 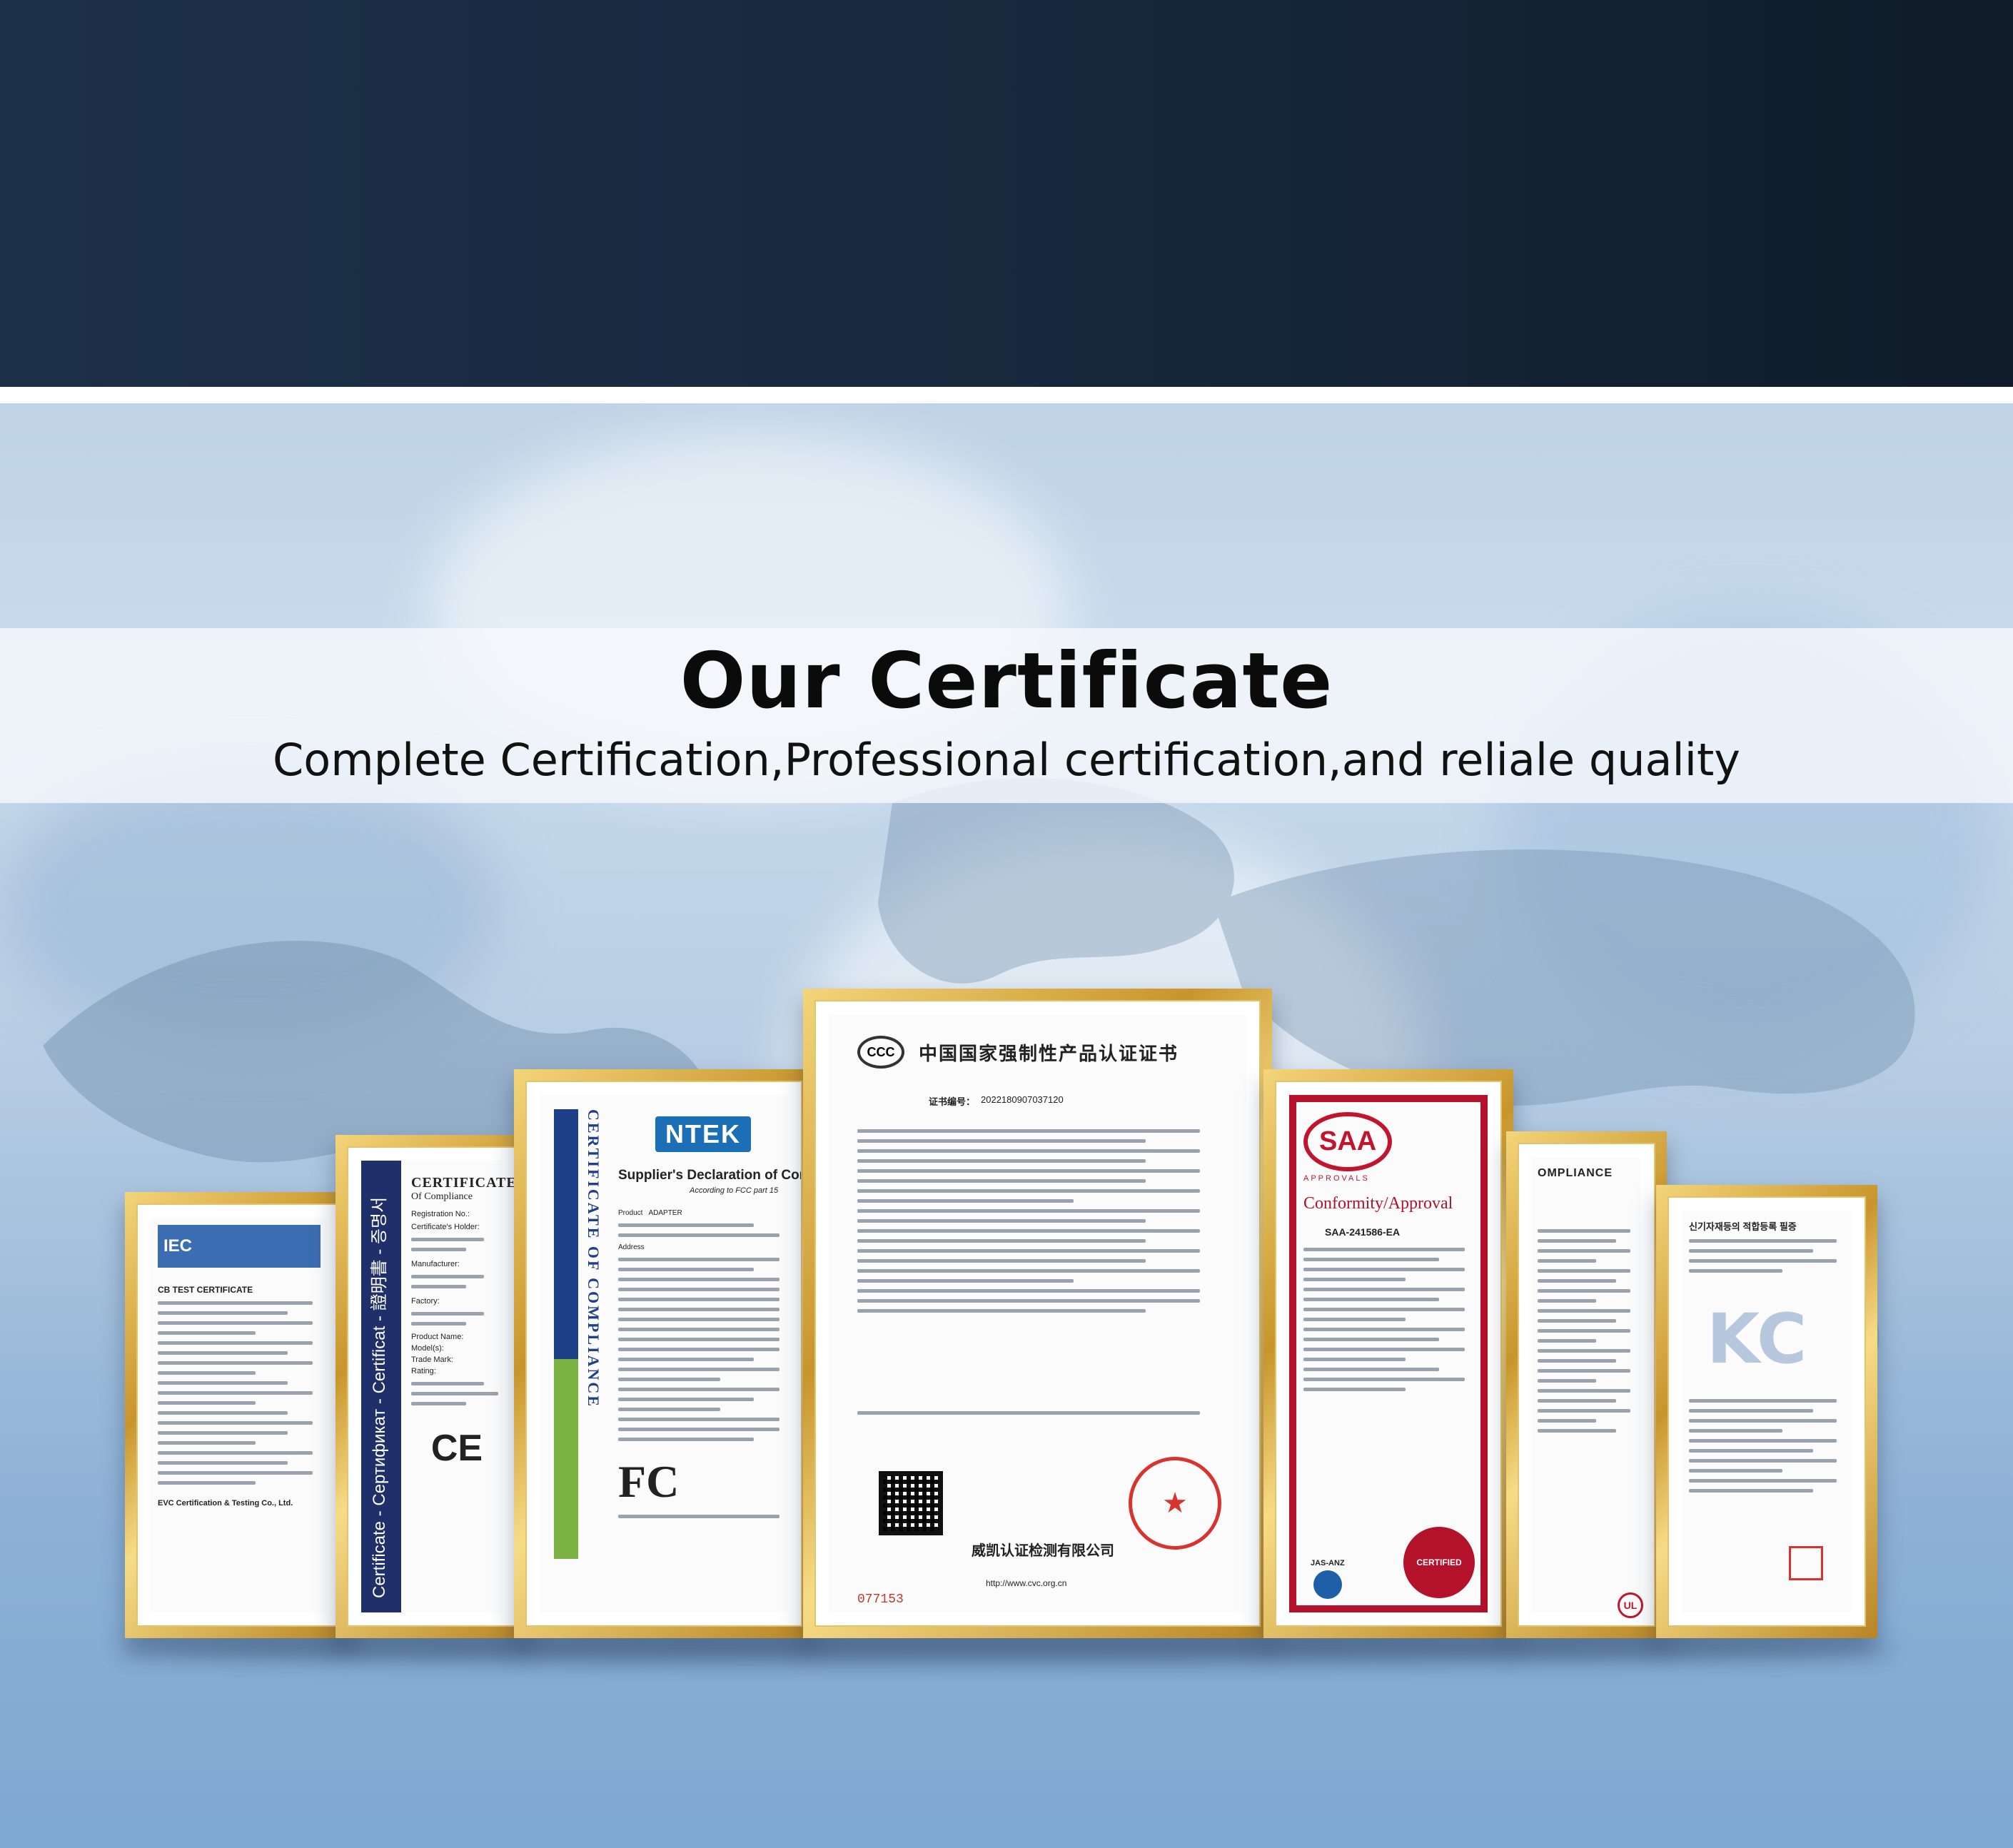 What do you see at coordinates (1049, 1053) in the screenshot?
I see `ccc-heading: 中国国家强制性产品认证证书` at bounding box center [1049, 1053].